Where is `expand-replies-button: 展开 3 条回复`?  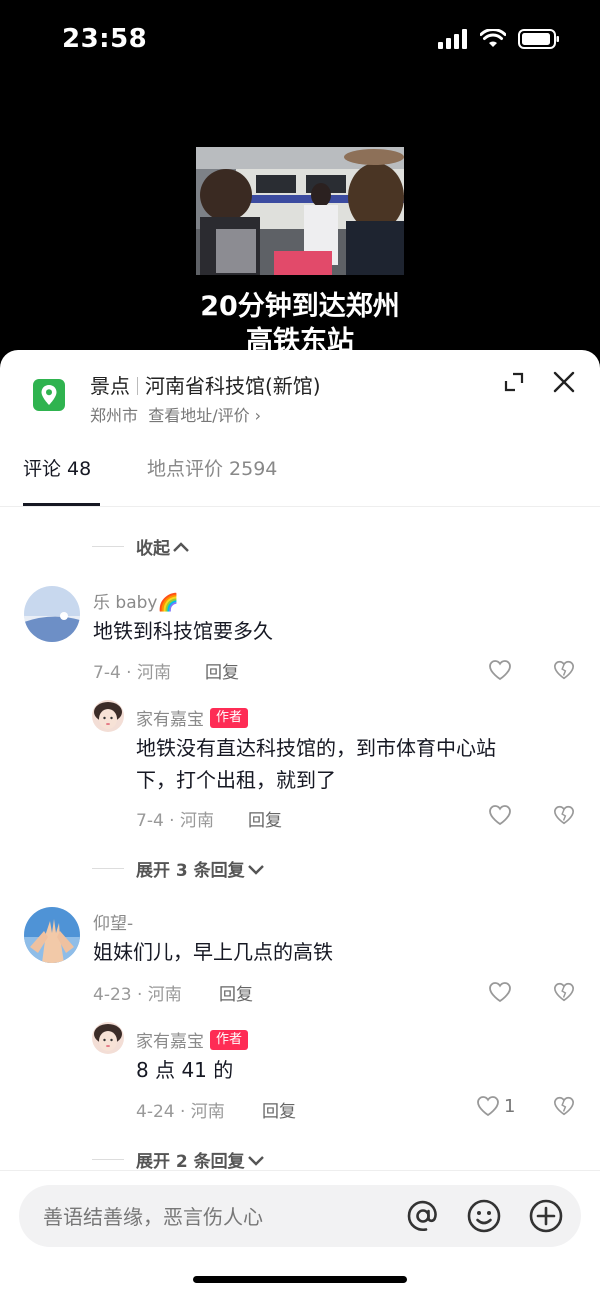
expand-replies-button: 展开 3 条回复 is located at coordinates (200, 868).